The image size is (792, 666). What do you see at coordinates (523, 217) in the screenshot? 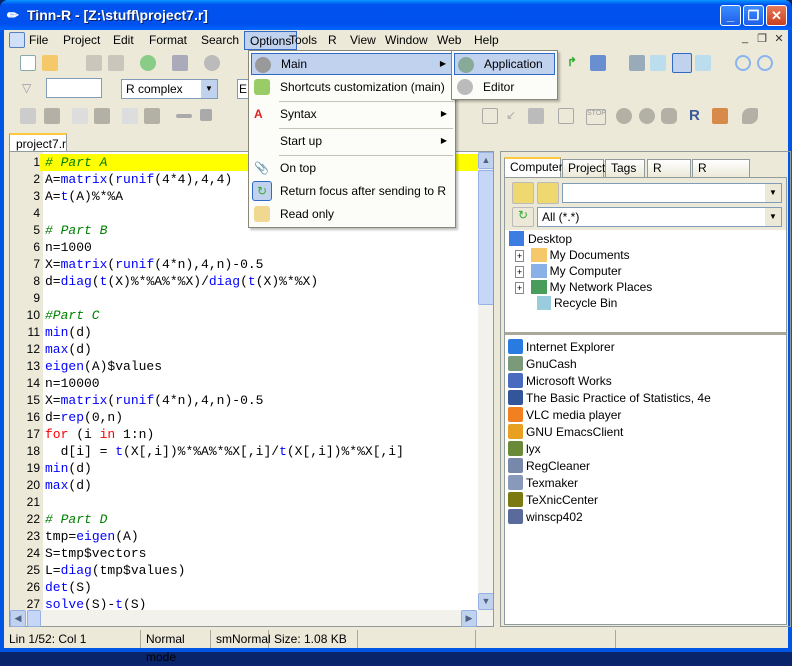
I see `refresh-icon: ↻` at bounding box center [523, 217].